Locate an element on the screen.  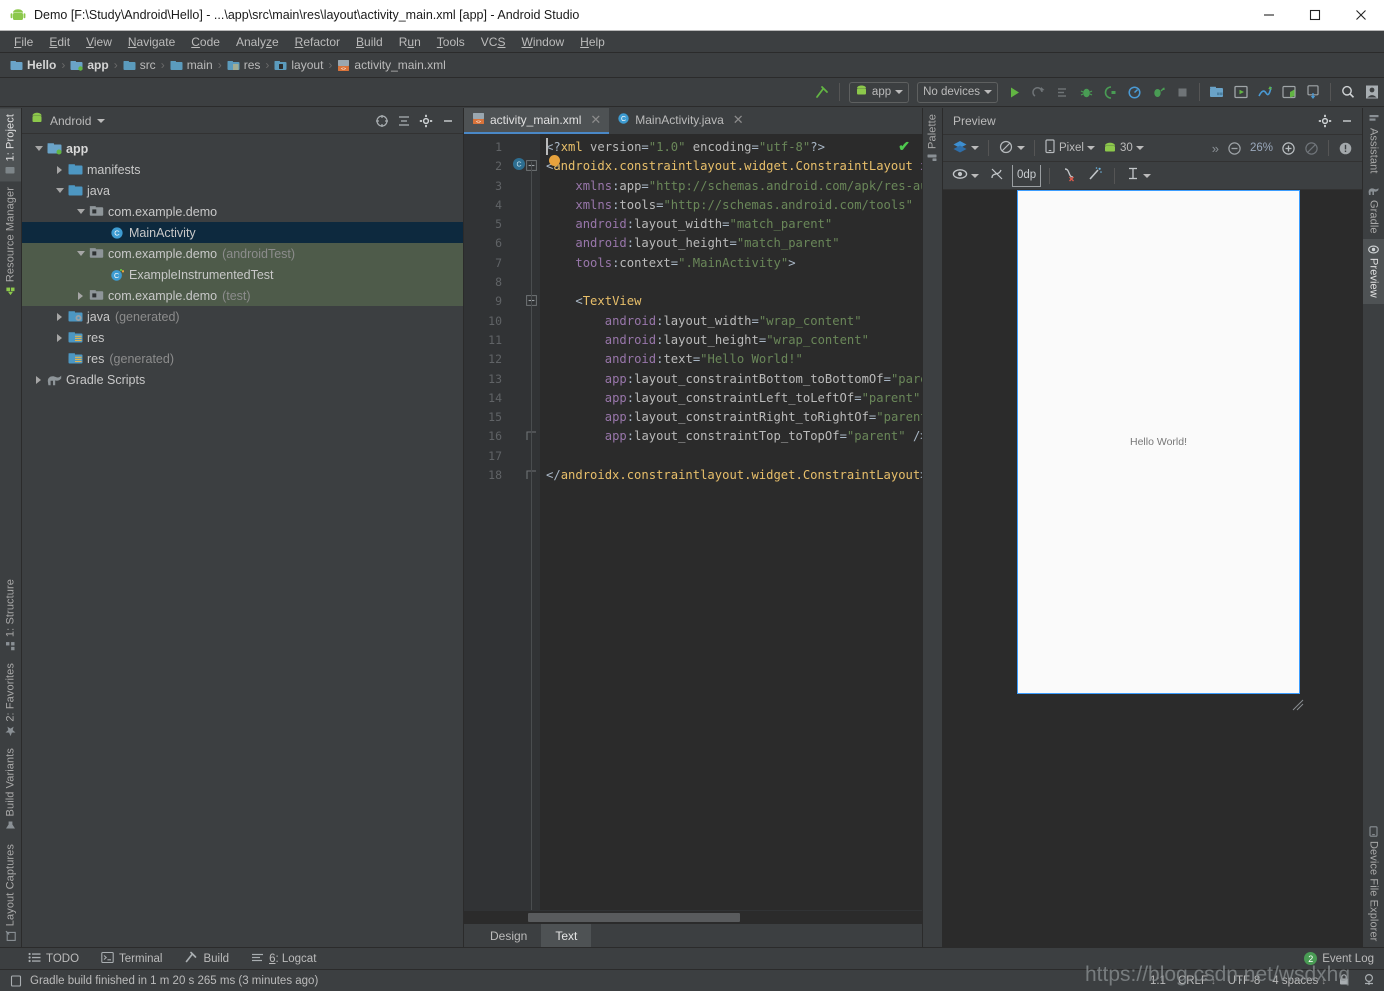
breadcrumb-item-src: src is located at coordinates (139, 65).